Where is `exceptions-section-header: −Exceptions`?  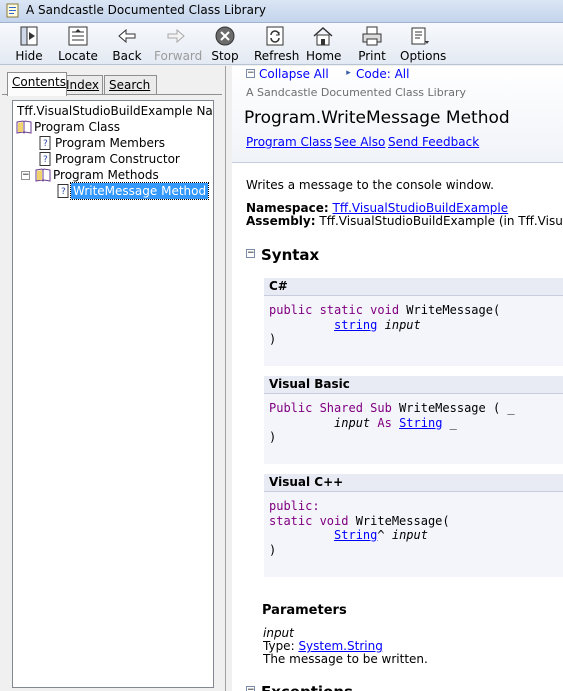
exceptions-section-header: −Exceptions is located at coordinates (299, 687).